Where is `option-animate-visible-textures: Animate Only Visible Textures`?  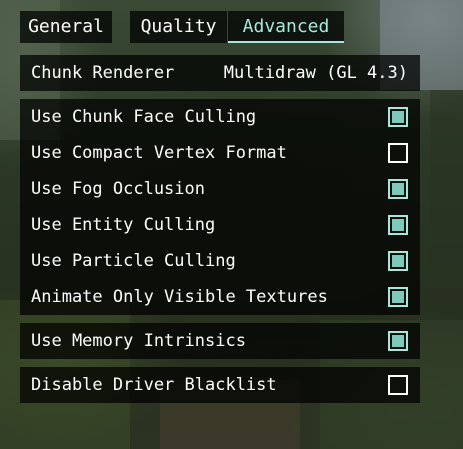 option-animate-visible-textures: Animate Only Visible Textures is located at coordinates (220, 297).